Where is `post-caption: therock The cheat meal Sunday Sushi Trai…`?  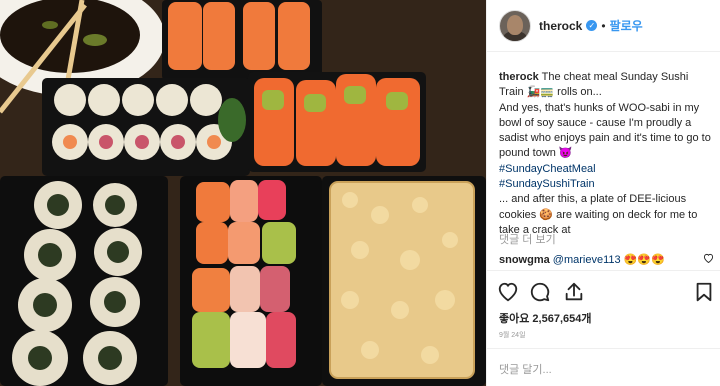
post-caption: therock The cheat meal Sunday Sushi Trai… is located at coordinates (606, 154).